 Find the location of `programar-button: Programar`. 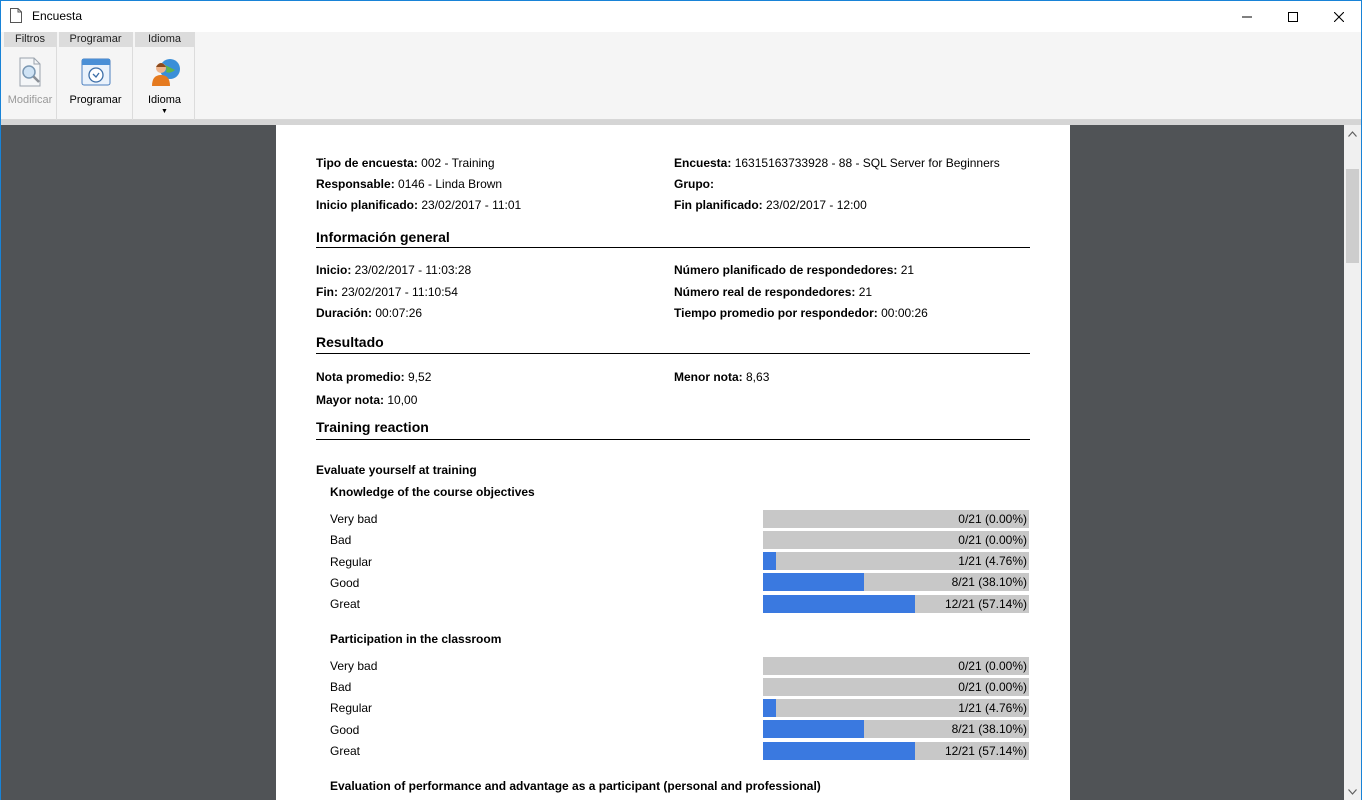

programar-button: Programar is located at coordinates (95, 85).